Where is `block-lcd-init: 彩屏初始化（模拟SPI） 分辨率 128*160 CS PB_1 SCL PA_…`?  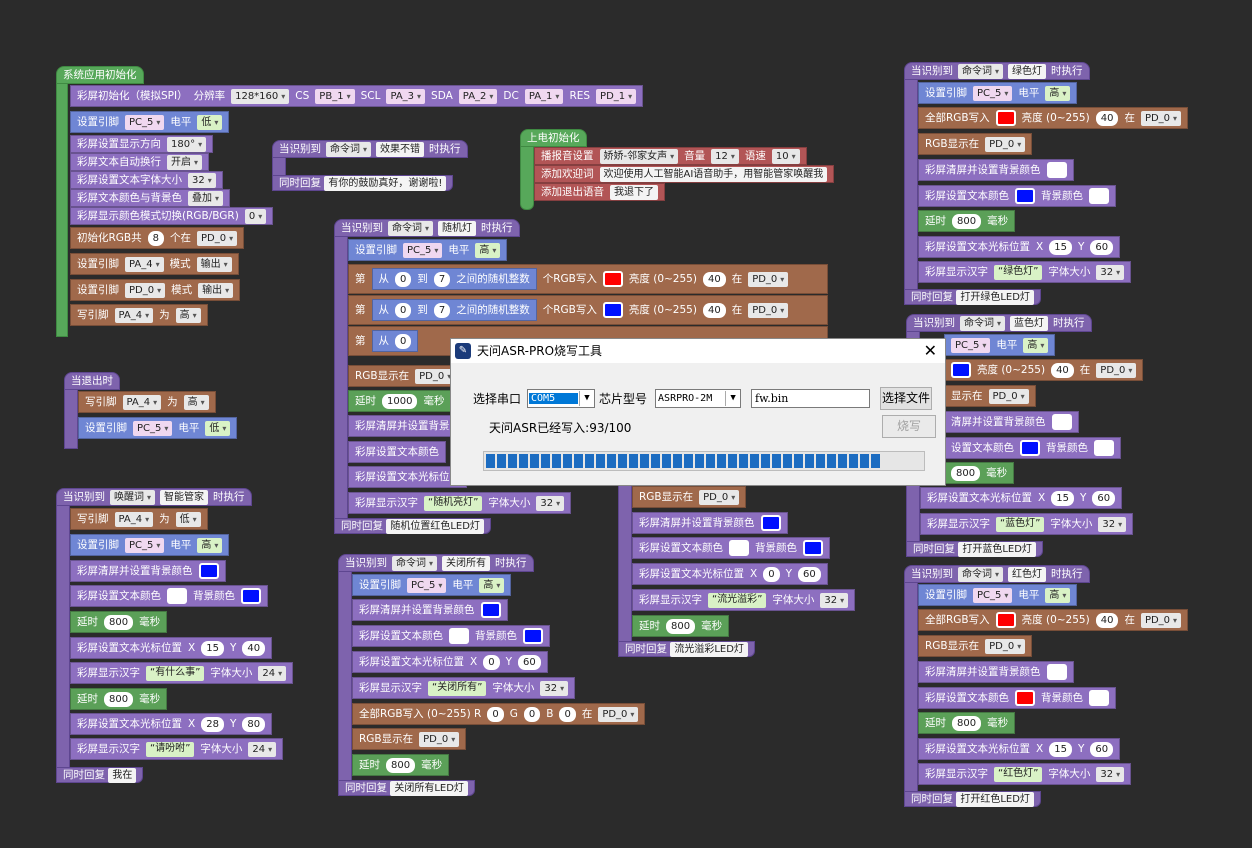
block-lcd-init: 彩屏初始化（模拟SPI） 分辨率 128*160 CS PB_1 SCL PA_… is located at coordinates (357, 96).